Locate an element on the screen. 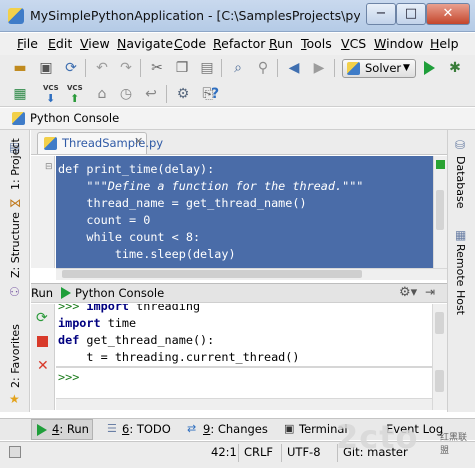 The image size is (475, 468). menu-view: View is located at coordinates (95, 43).